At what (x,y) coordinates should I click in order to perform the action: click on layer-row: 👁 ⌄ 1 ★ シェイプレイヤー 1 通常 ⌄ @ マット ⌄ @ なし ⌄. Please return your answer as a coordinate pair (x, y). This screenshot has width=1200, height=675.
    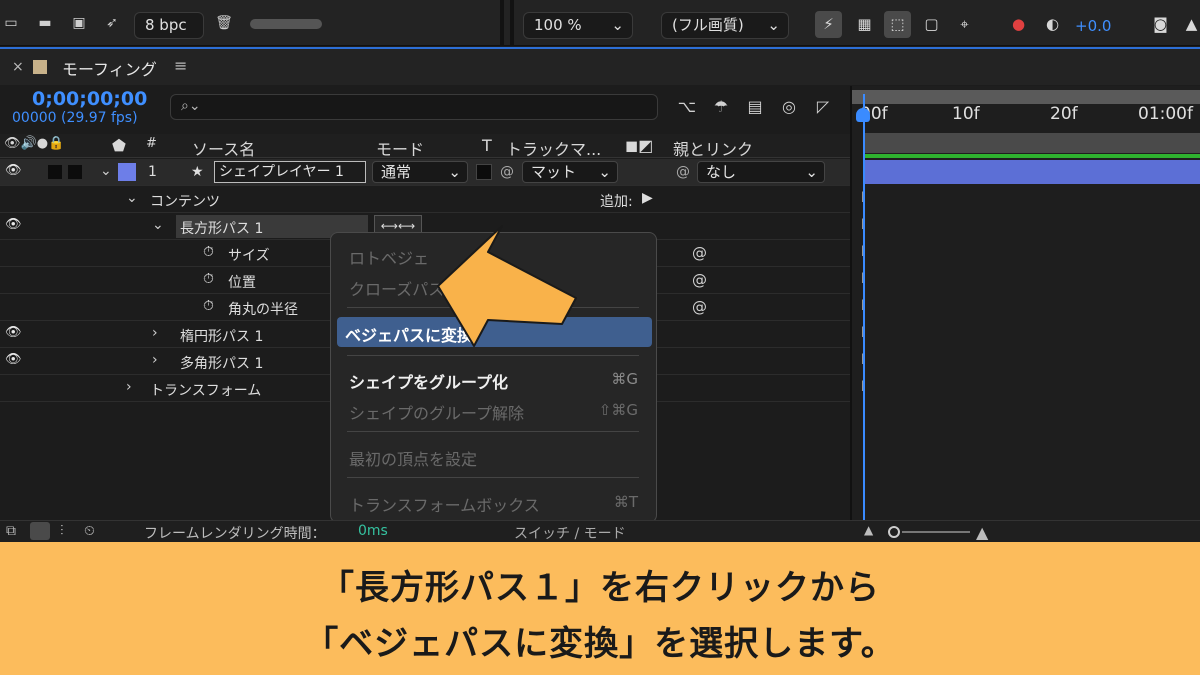
    Looking at the image, I should click on (425, 172).